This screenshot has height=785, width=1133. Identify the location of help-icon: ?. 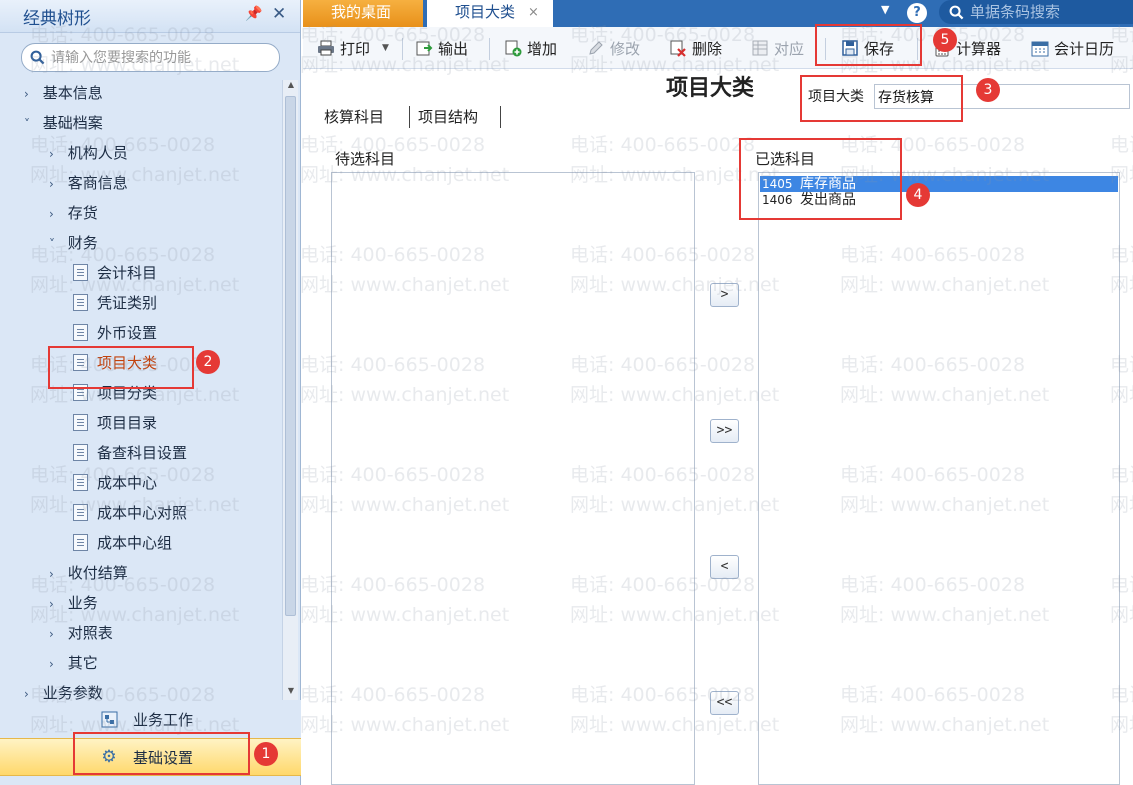
(917, 13).